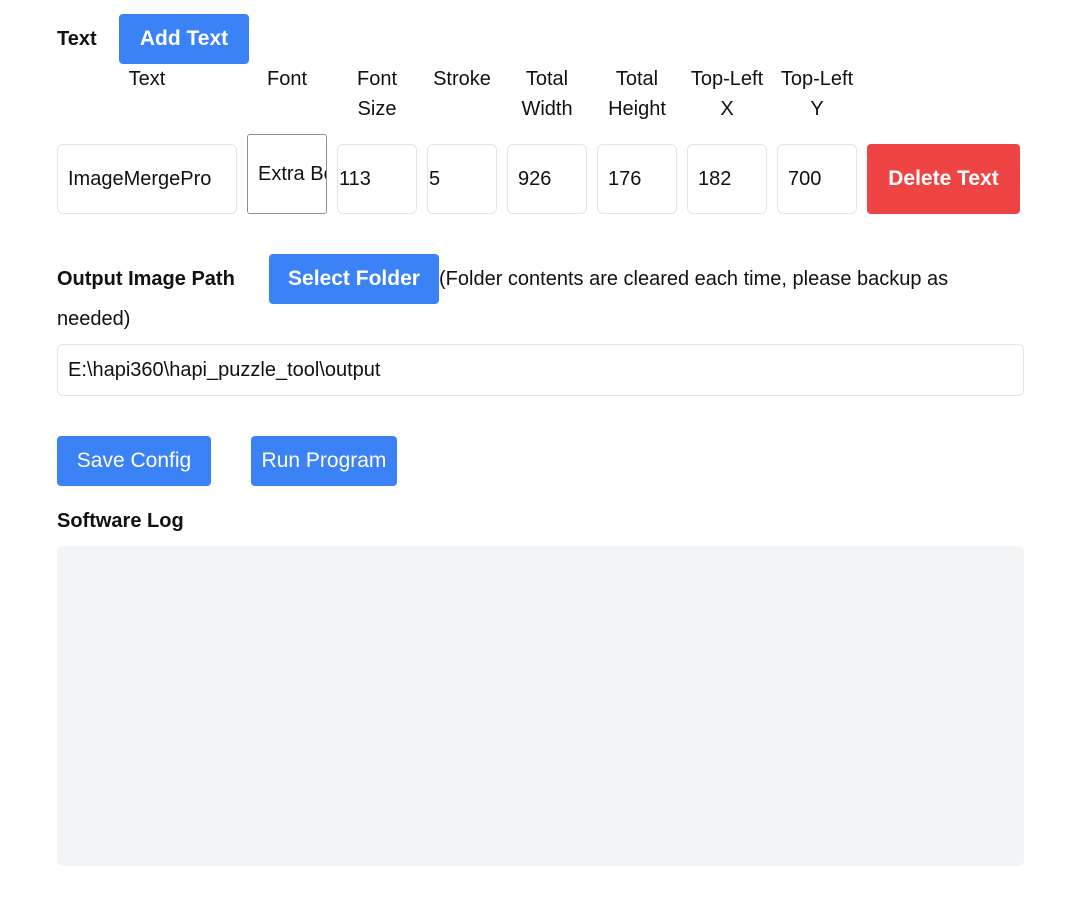 The height and width of the screenshot is (906, 1084). What do you see at coordinates (354, 279) in the screenshot?
I see `select-folder-button: Select Folder` at bounding box center [354, 279].